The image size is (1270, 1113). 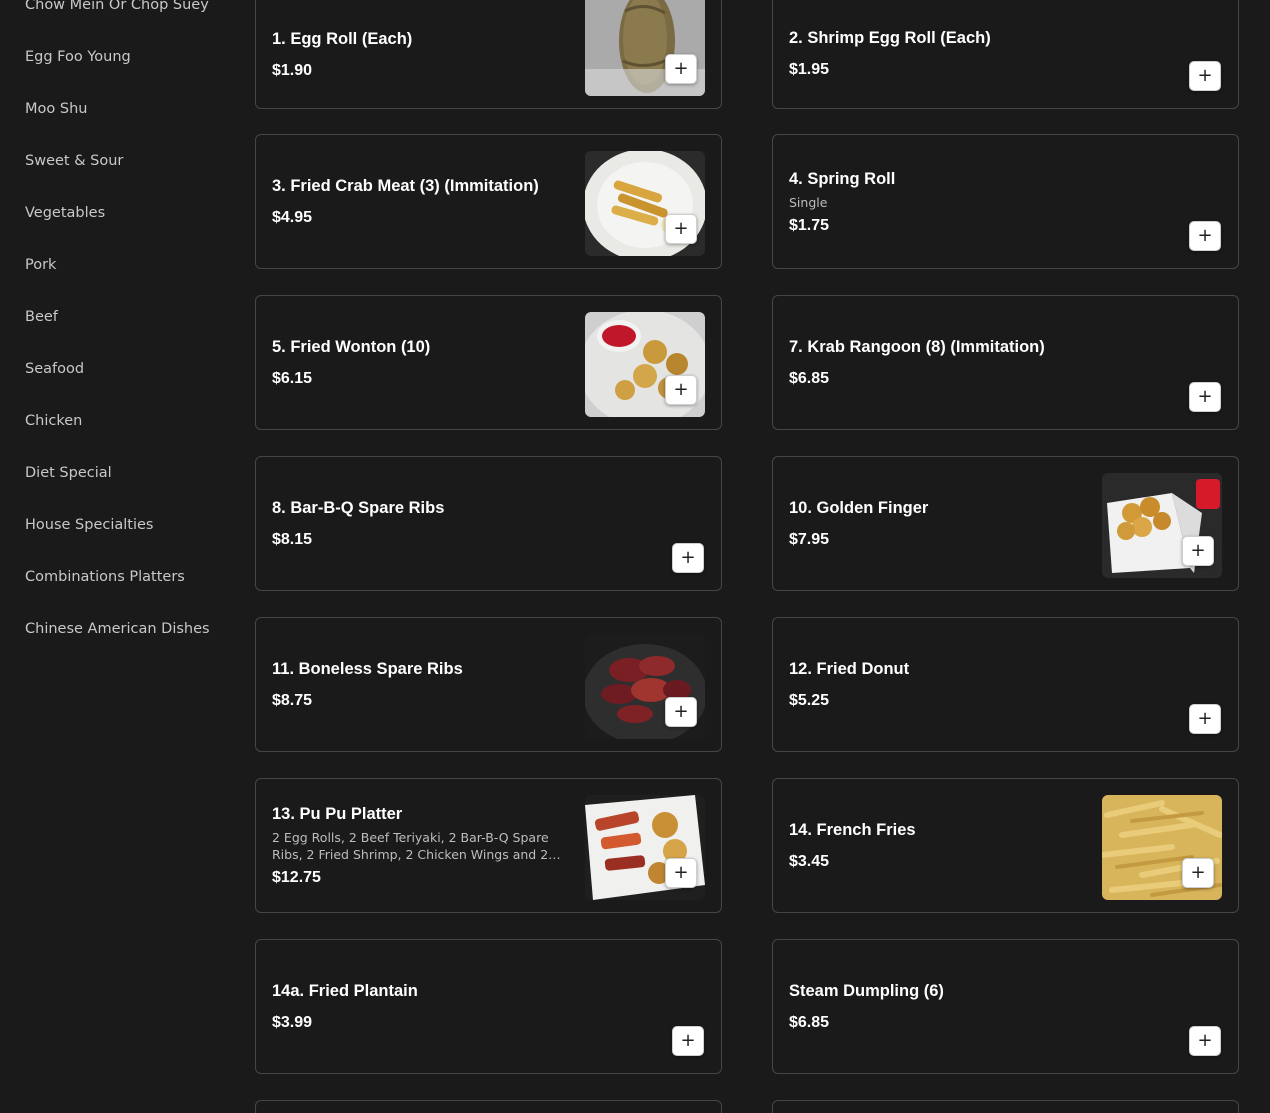 I want to click on item-price: $7.95, so click(x=809, y=539).